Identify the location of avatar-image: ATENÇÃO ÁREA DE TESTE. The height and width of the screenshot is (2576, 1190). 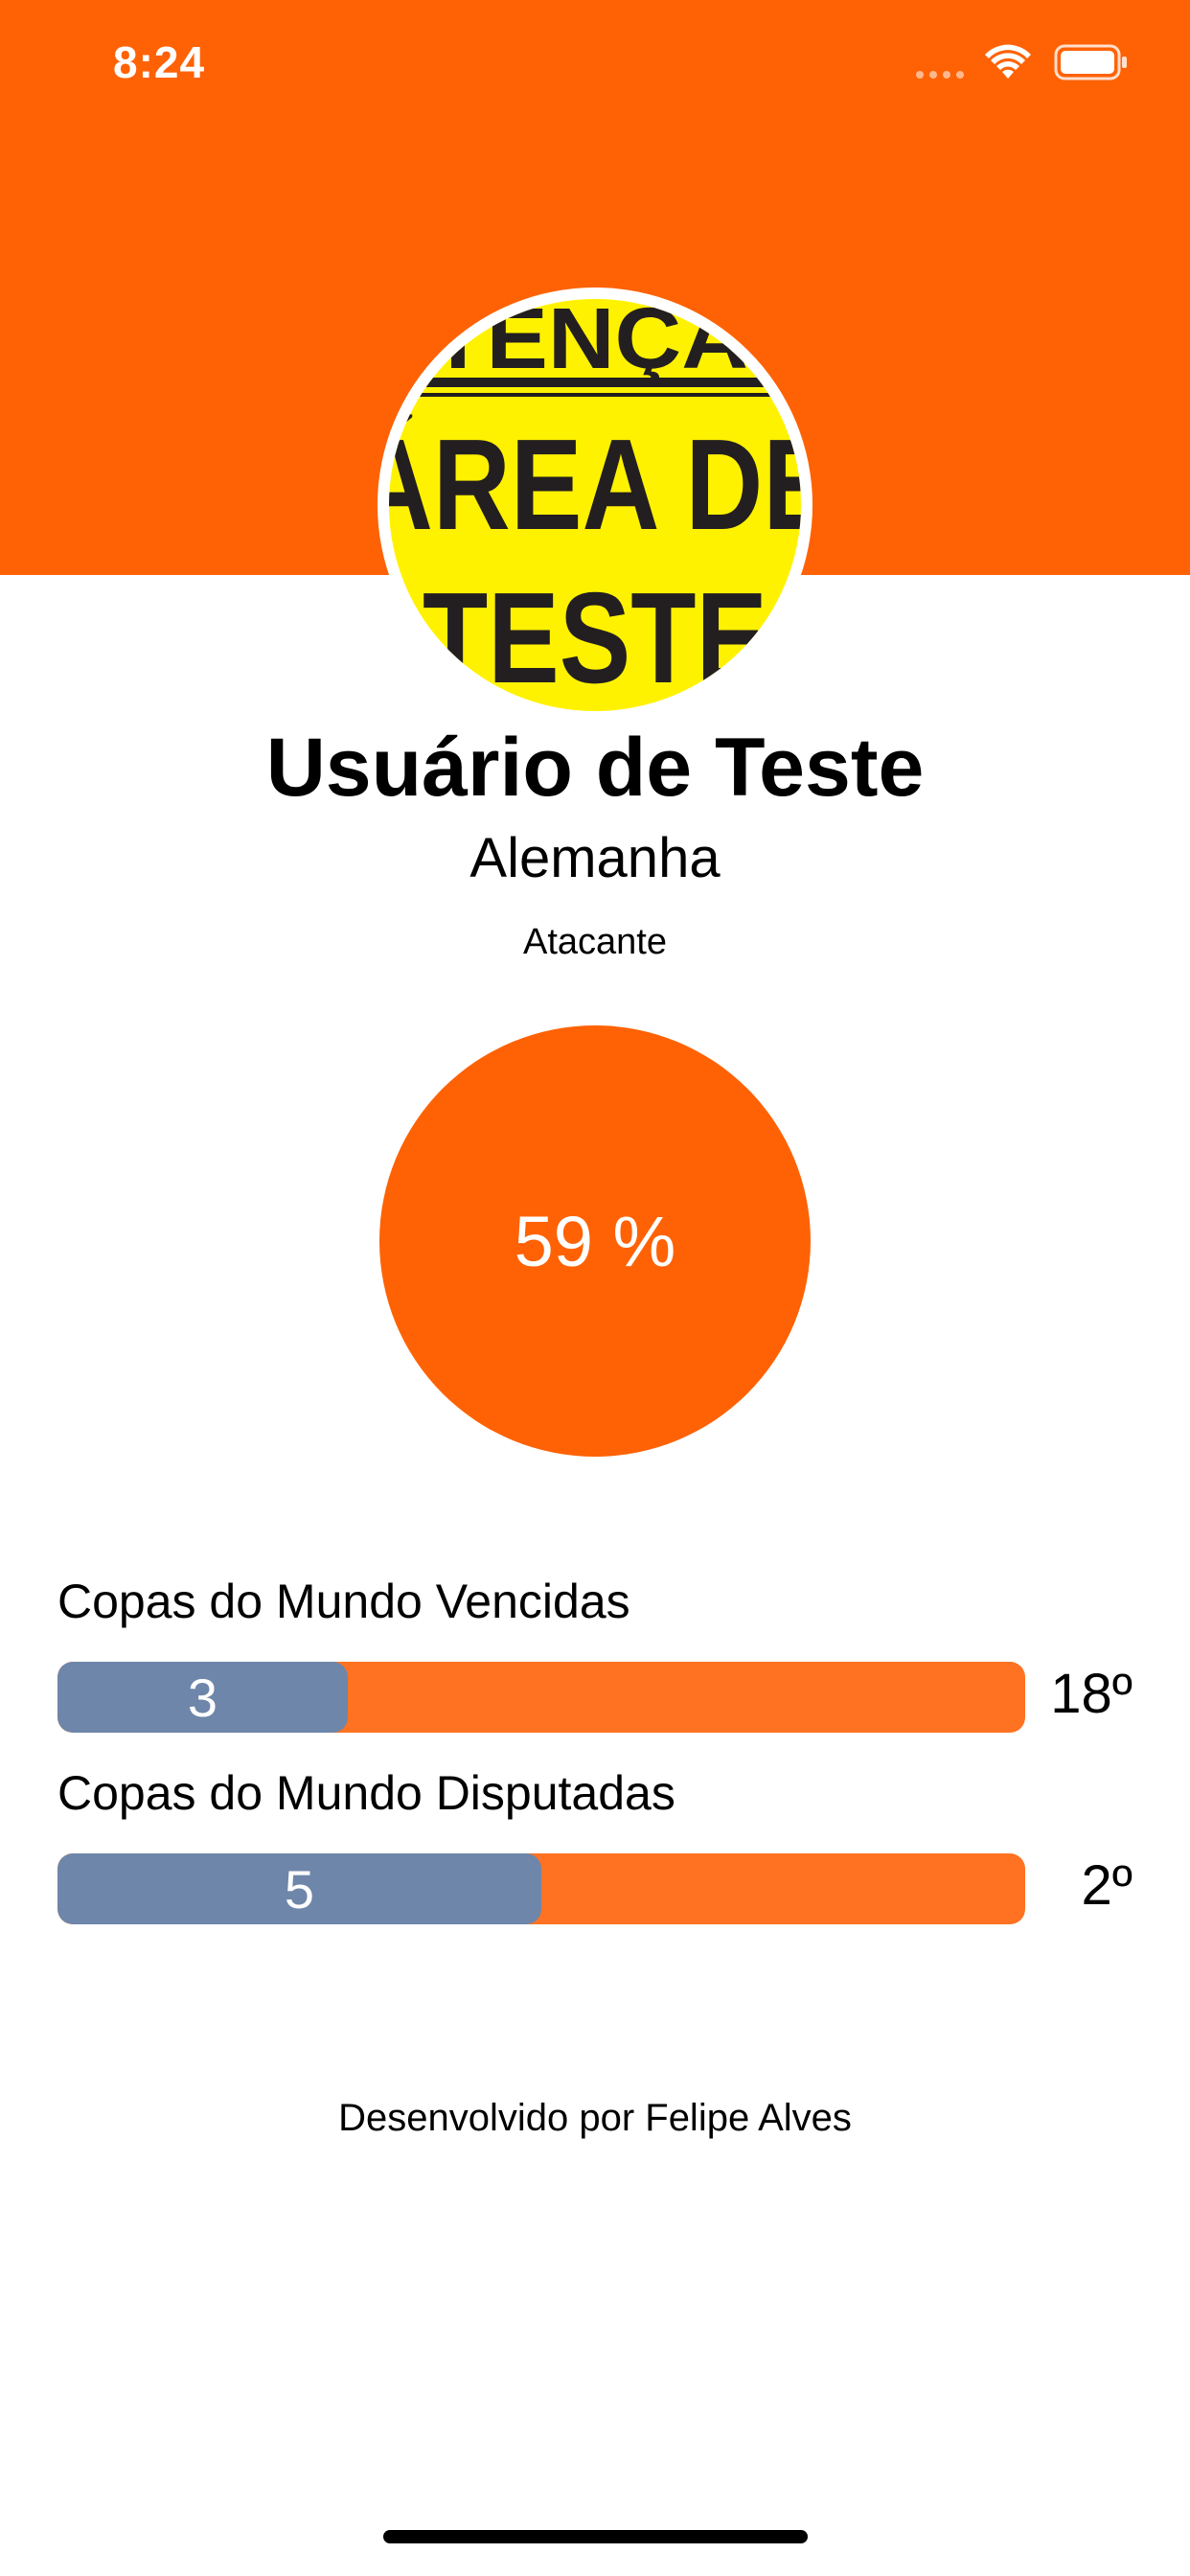
(595, 505).